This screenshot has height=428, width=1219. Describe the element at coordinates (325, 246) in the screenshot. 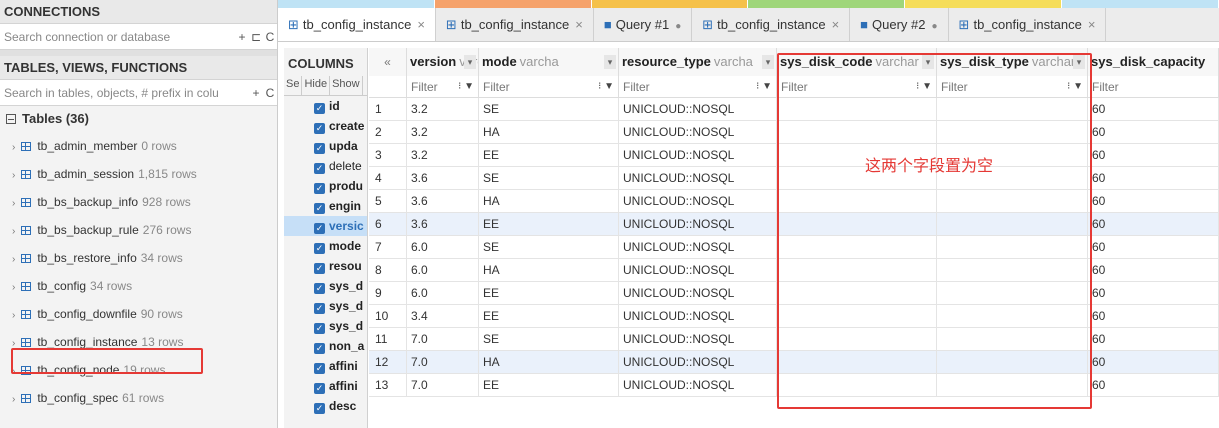

I see `column-item: ✓ mode` at that location.